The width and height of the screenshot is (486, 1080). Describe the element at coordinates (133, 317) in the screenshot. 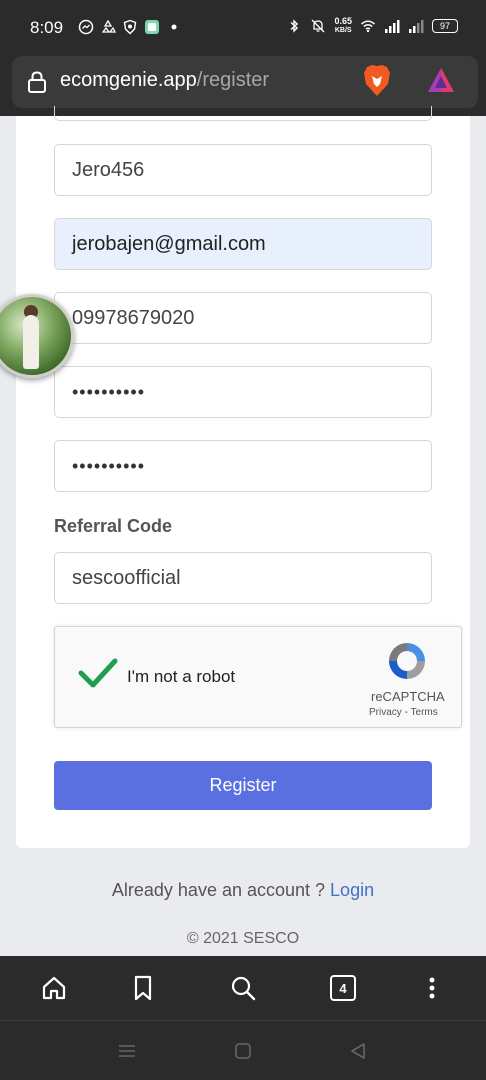

I see `phone-value: 09978679020` at that location.